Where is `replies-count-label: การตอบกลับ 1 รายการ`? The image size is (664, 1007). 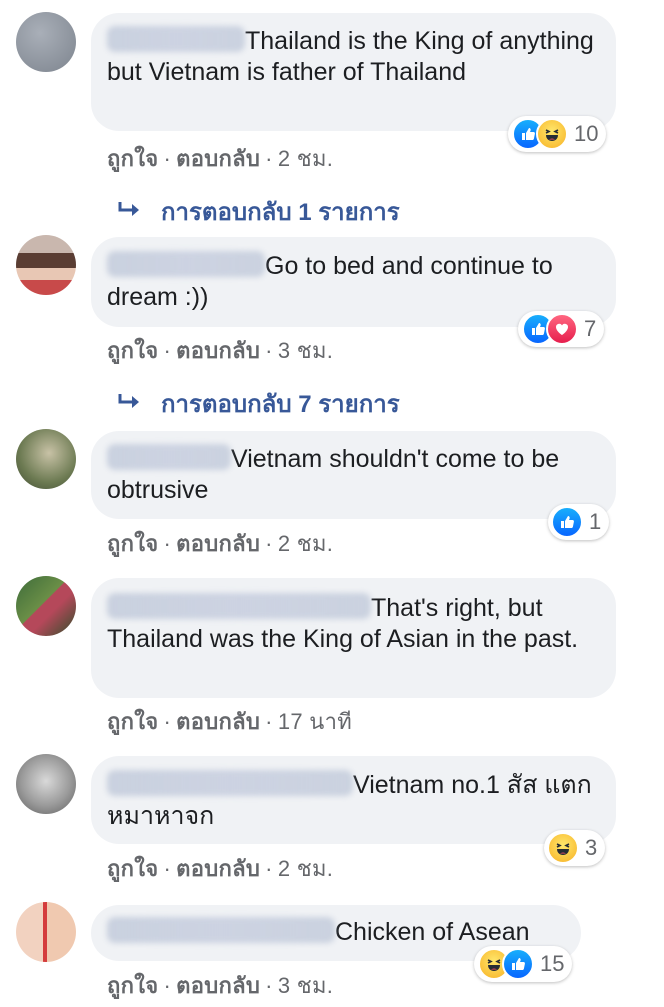
replies-count-label: การตอบกลับ 1 รายการ is located at coordinates (280, 212).